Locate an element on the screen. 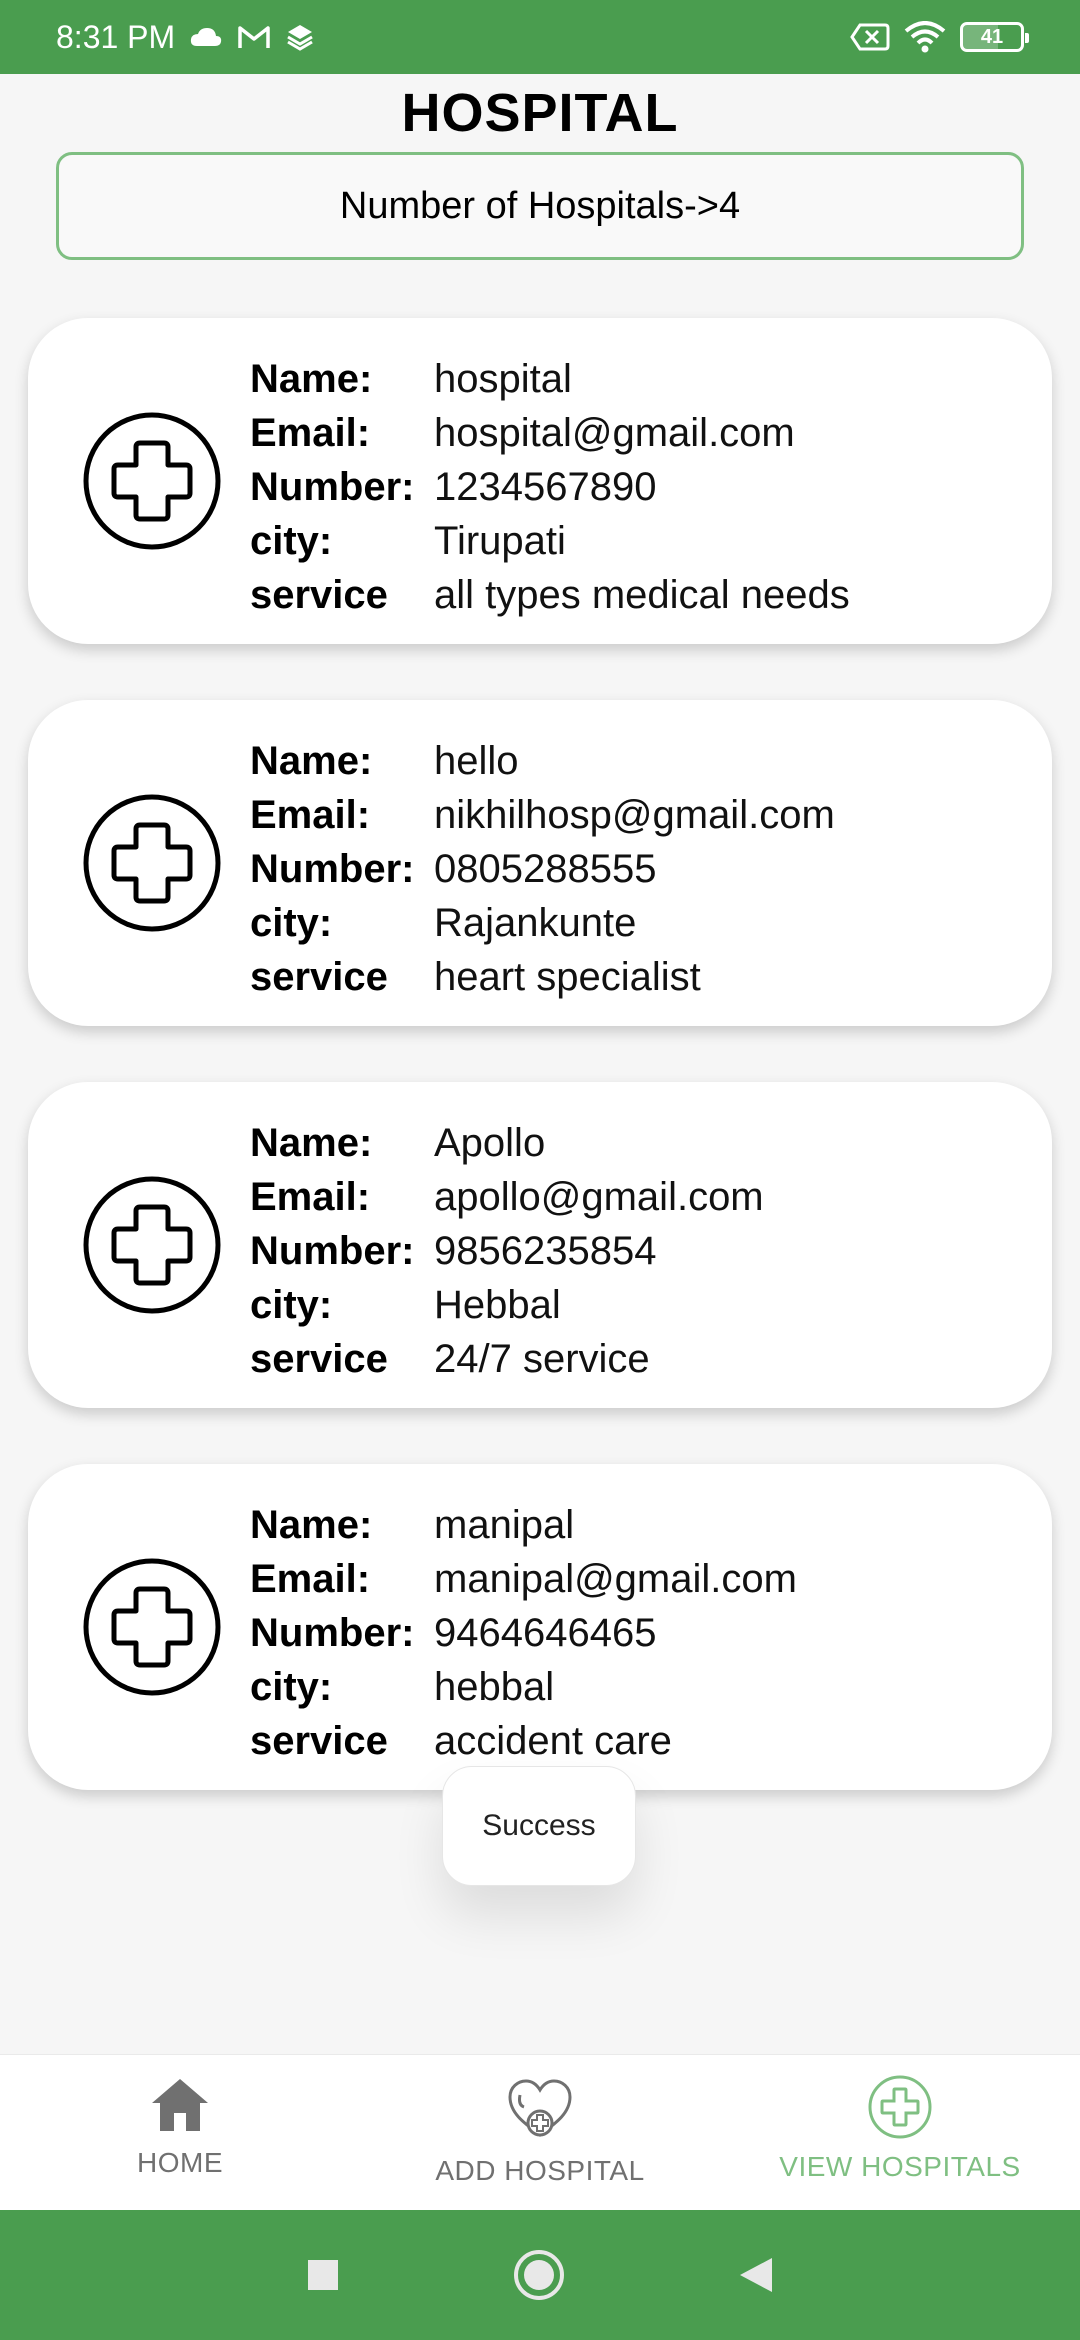  battery-level: 41 is located at coordinates (992, 36).